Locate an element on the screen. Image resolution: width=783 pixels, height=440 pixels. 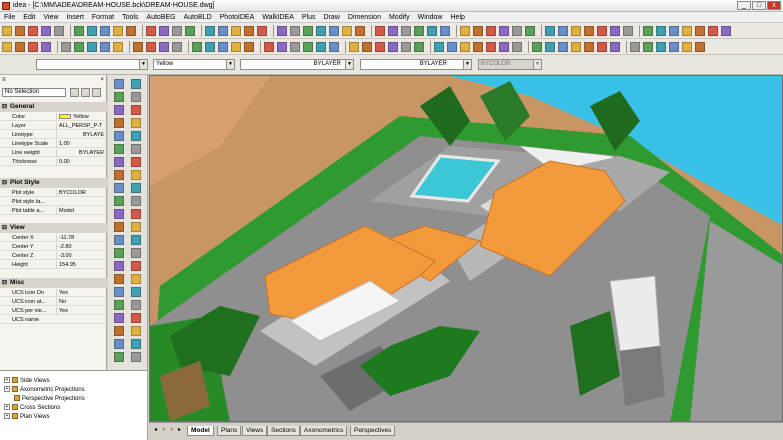
tab-axonometrics: Axonometrics is located at coordinates (324, 431).